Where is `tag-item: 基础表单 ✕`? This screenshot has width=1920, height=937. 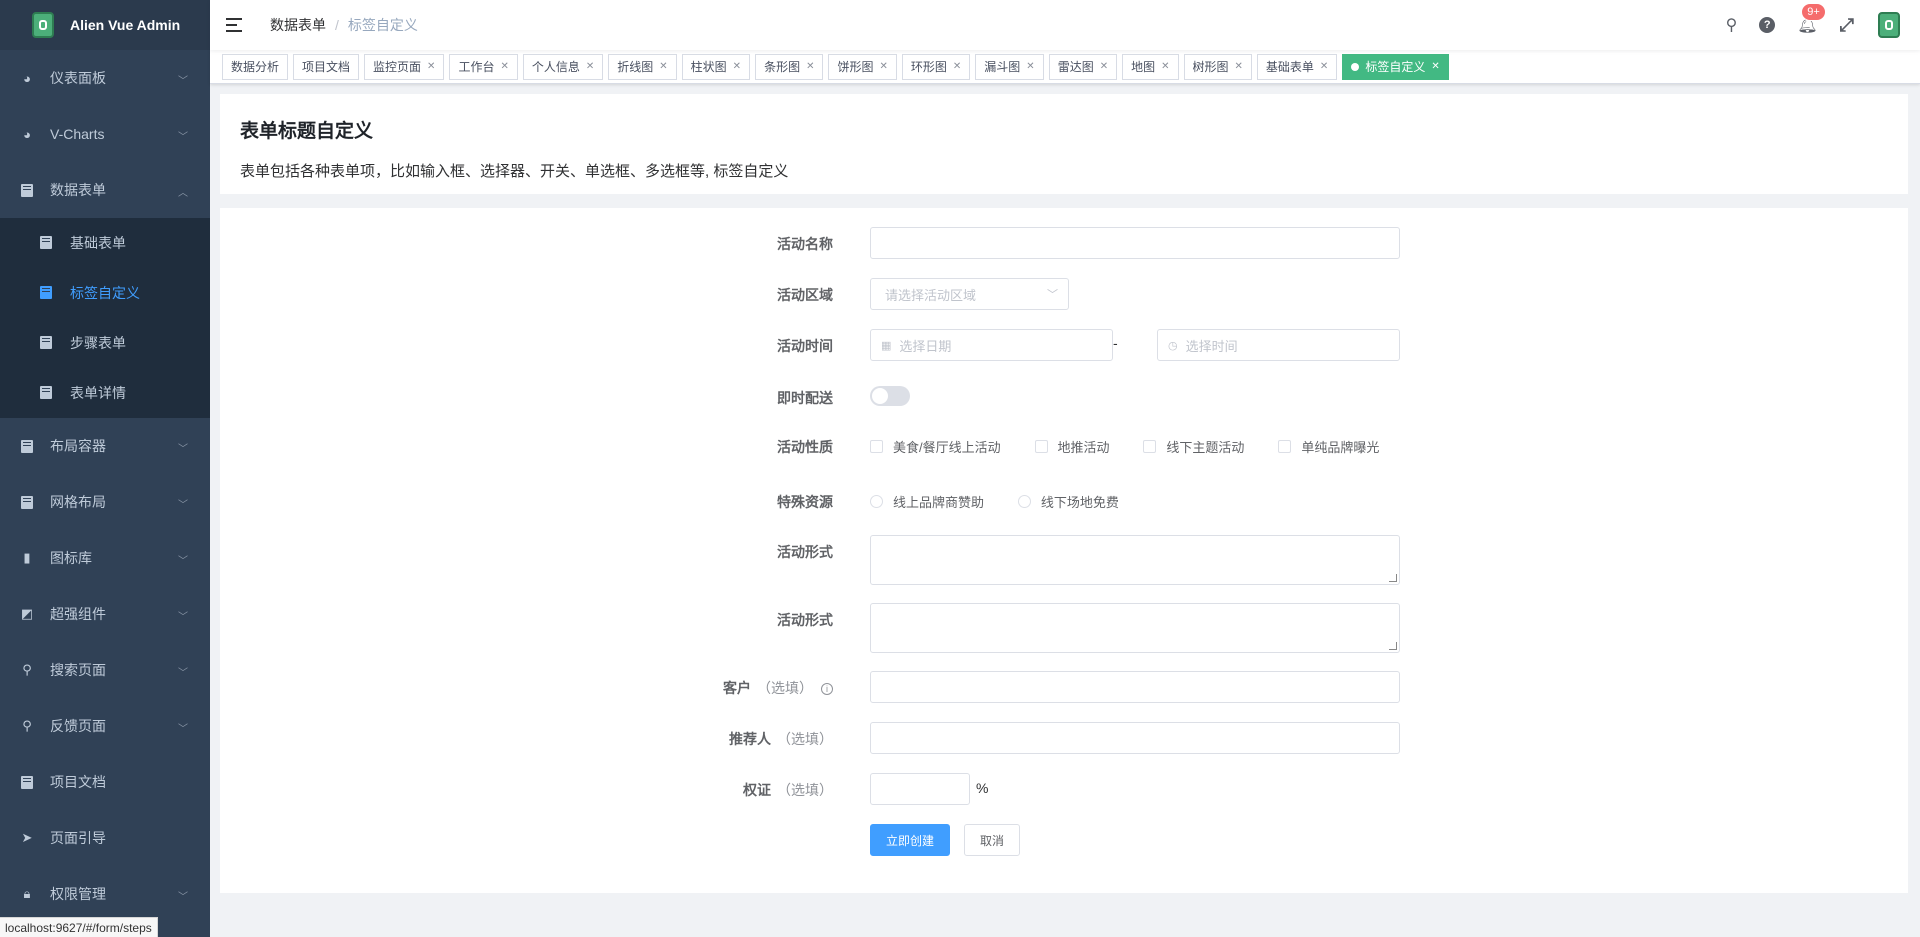 tag-item: 基础表单 ✕ is located at coordinates (1297, 66).